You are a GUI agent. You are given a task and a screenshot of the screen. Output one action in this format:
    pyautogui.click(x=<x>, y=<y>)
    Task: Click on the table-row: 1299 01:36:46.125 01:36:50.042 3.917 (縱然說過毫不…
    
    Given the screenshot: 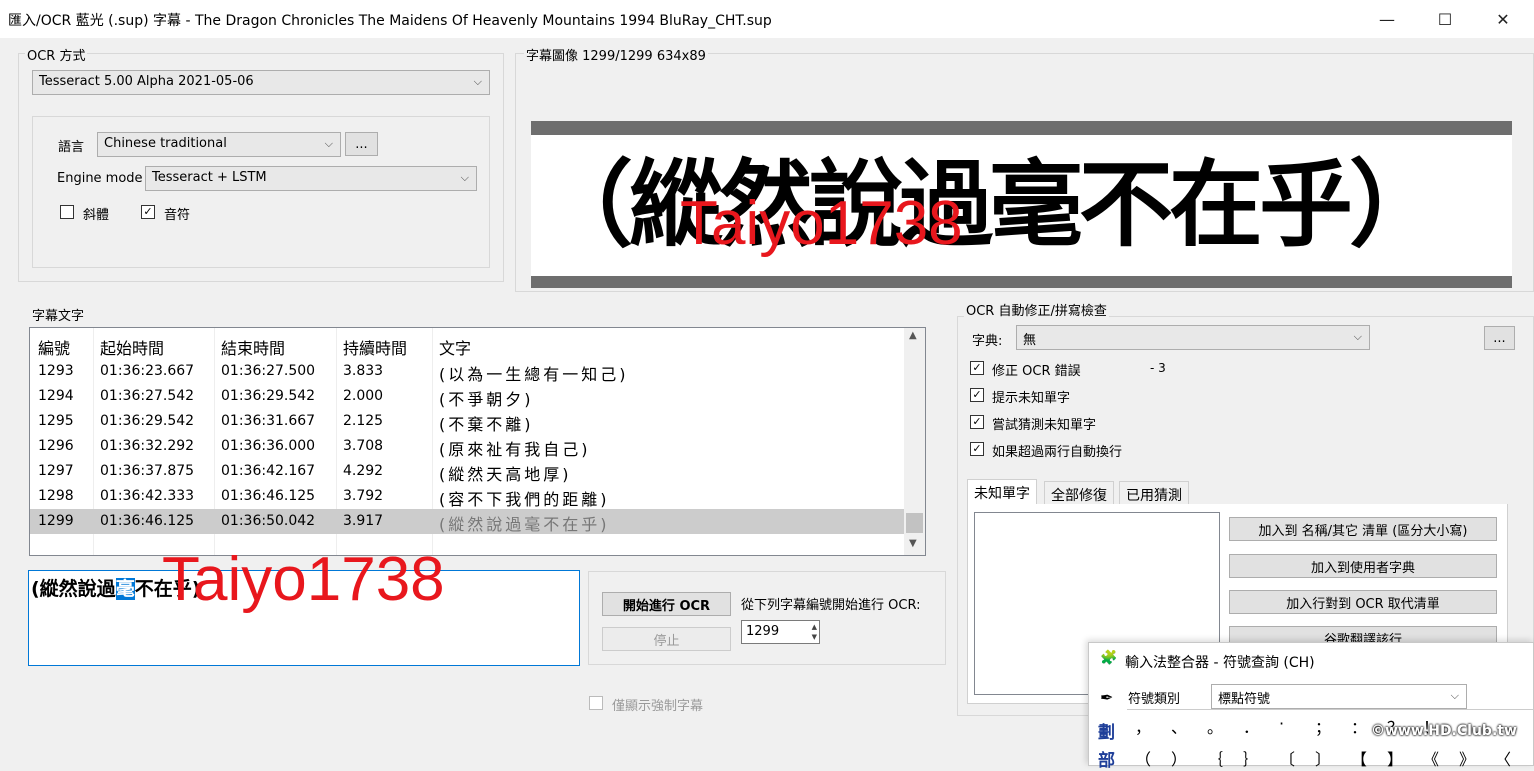 What is the action you would take?
    pyautogui.click(x=467, y=521)
    